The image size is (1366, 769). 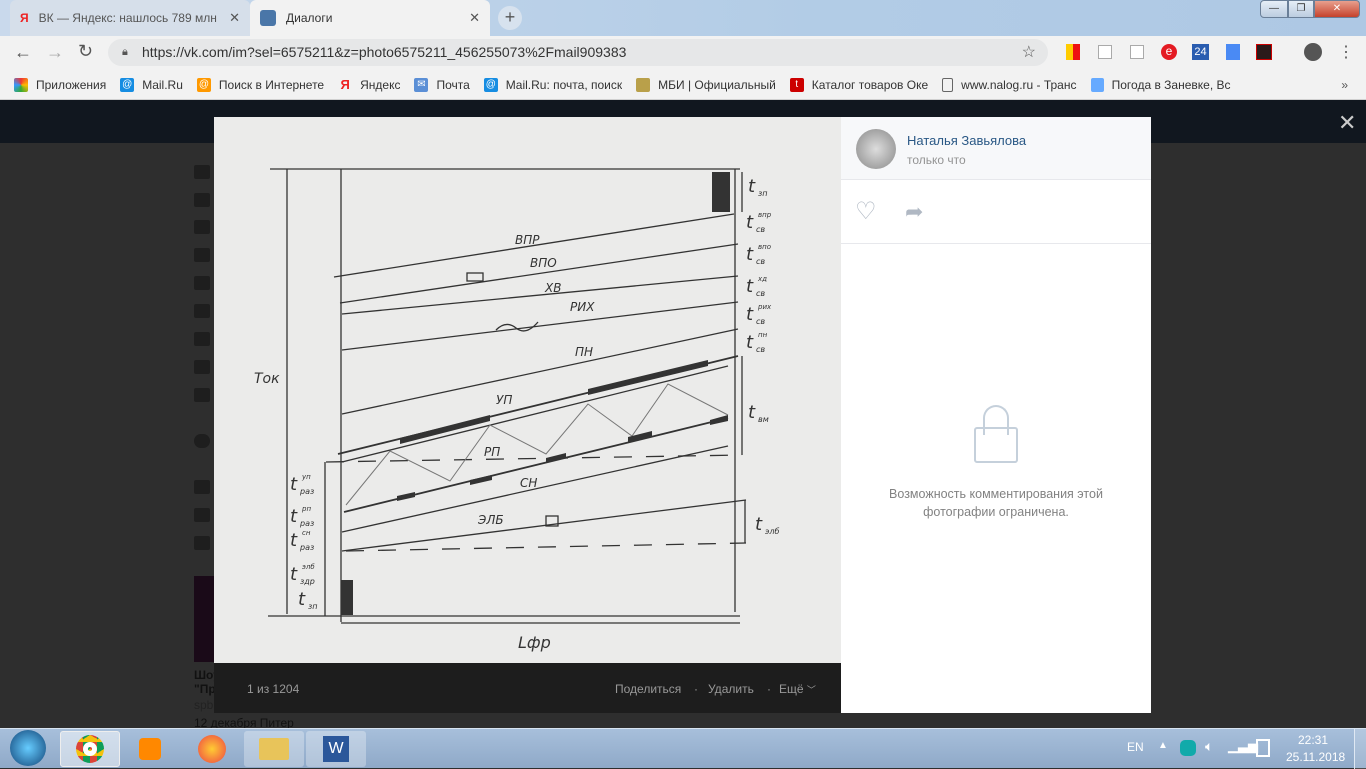 I want to click on show-hidden-icons: ▲, so click(x=1163, y=745).